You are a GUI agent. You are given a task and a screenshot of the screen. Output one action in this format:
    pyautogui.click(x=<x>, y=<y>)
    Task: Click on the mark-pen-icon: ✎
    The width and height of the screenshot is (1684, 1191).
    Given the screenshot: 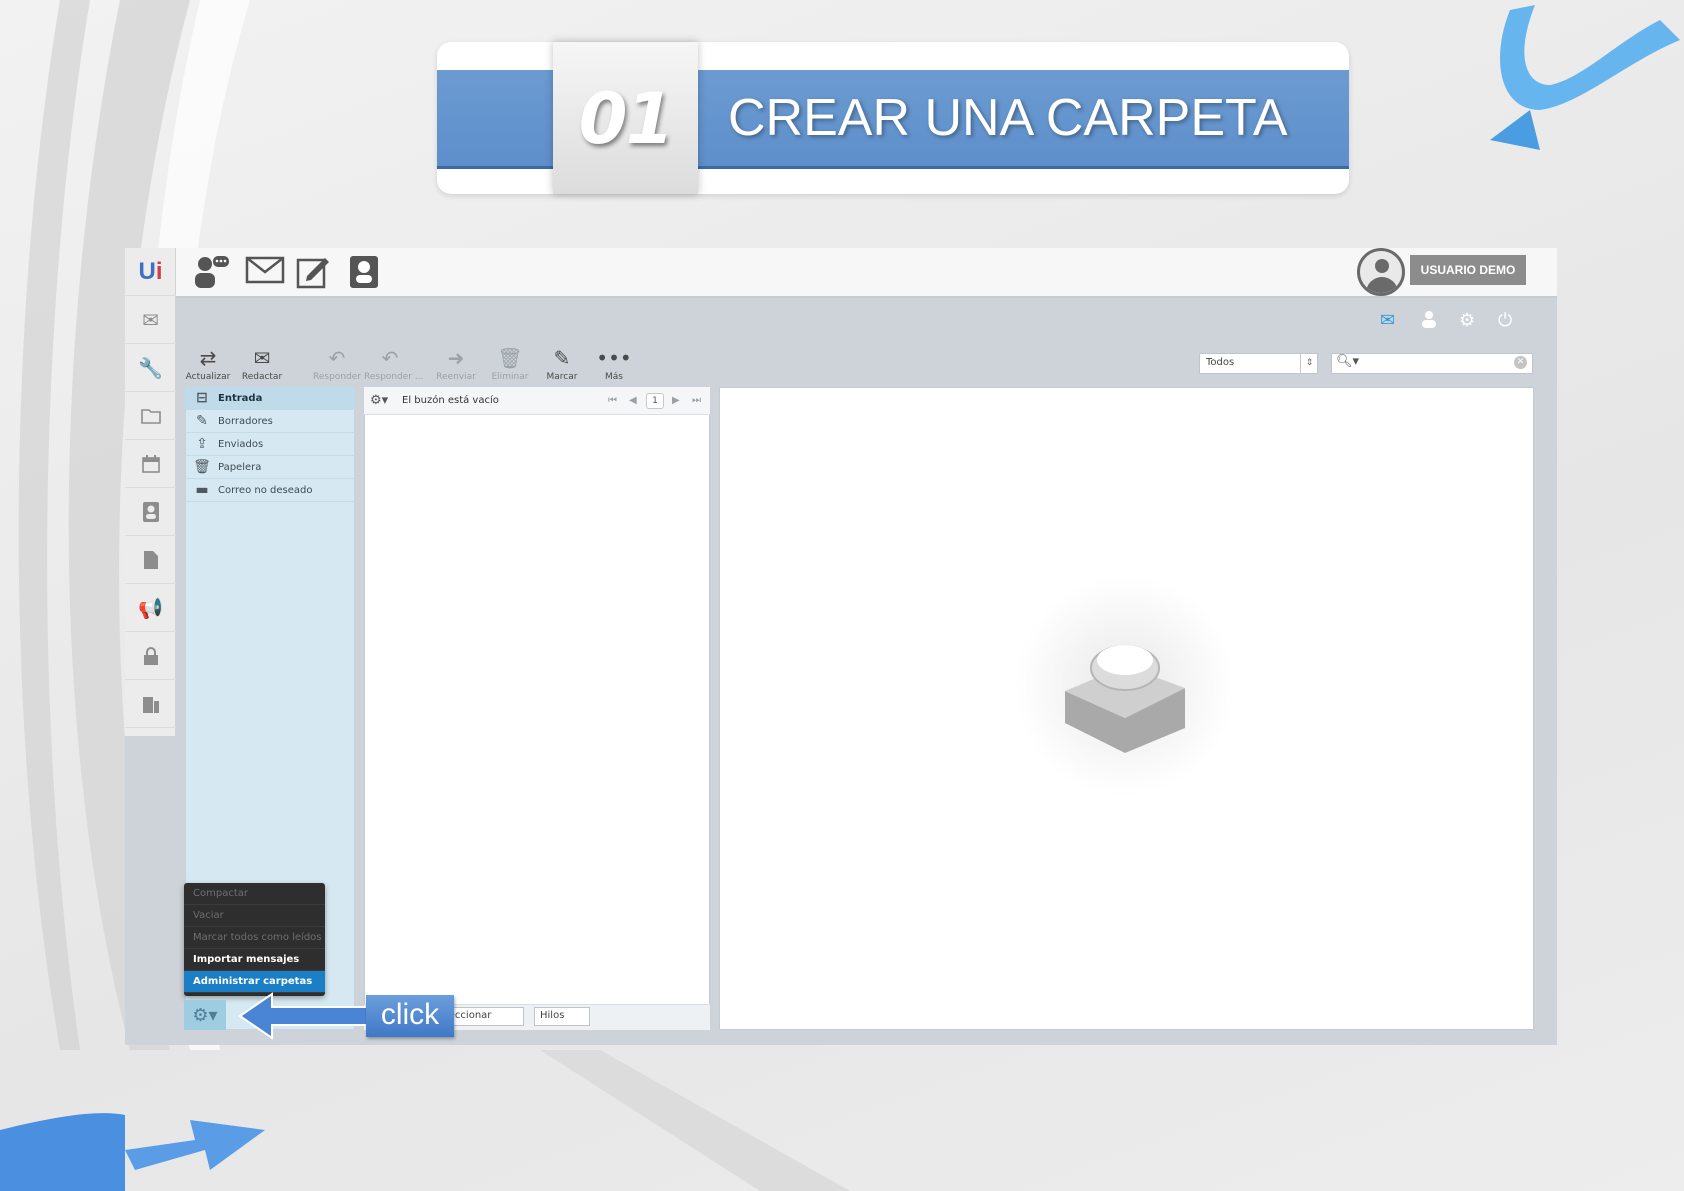 What is the action you would take?
    pyautogui.click(x=562, y=358)
    